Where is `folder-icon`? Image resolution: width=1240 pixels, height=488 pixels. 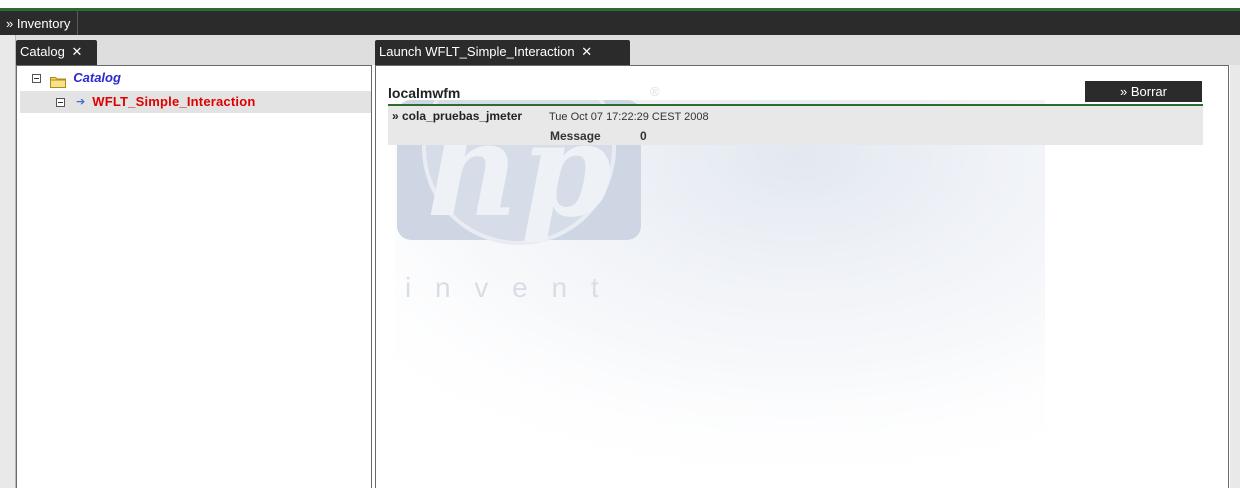 folder-icon is located at coordinates (57, 80).